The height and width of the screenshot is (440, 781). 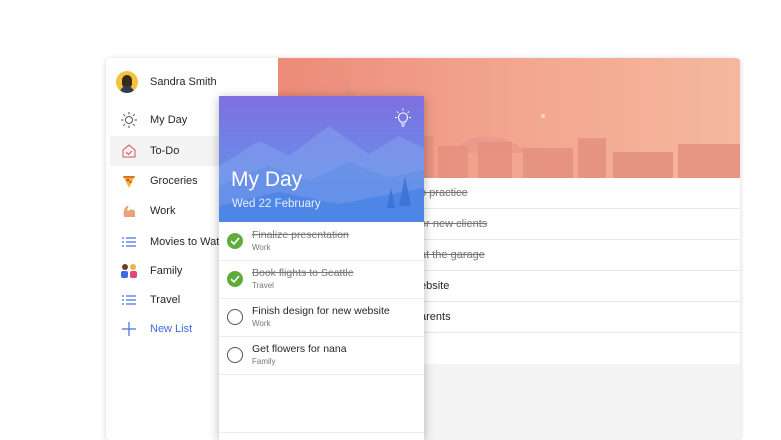 What do you see at coordinates (129, 151) in the screenshot?
I see `home-icon` at bounding box center [129, 151].